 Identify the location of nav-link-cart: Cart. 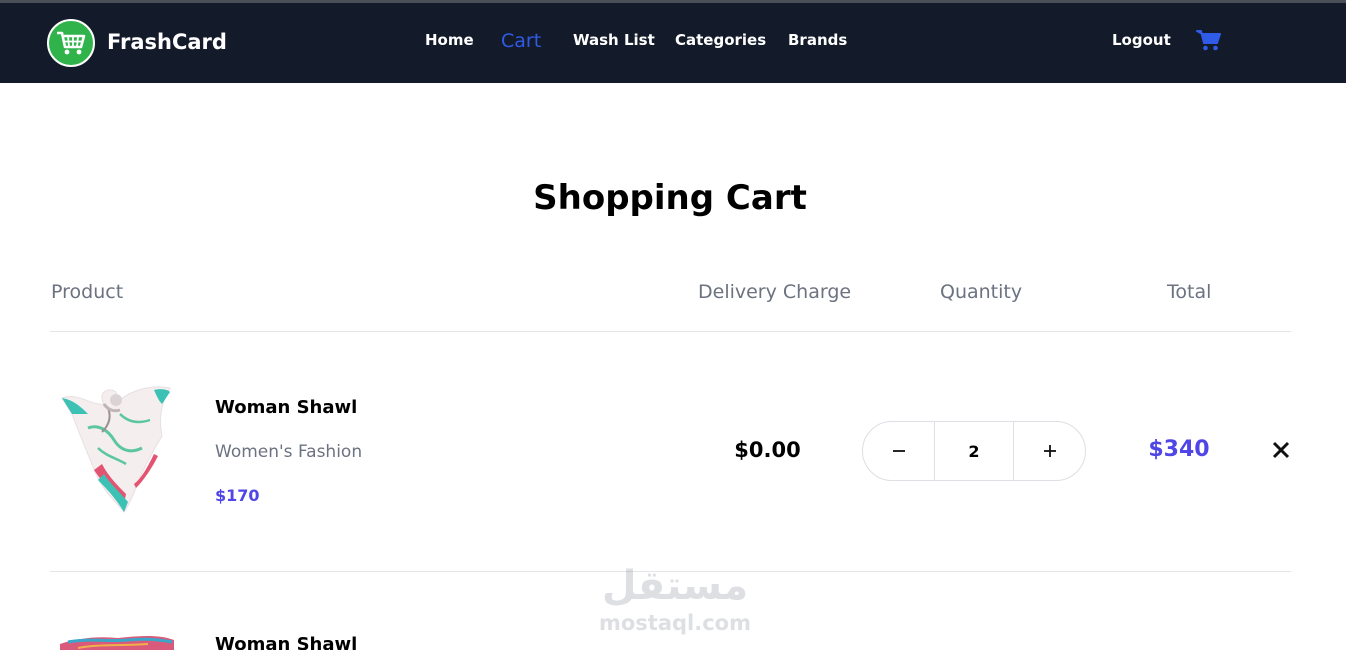
(521, 41).